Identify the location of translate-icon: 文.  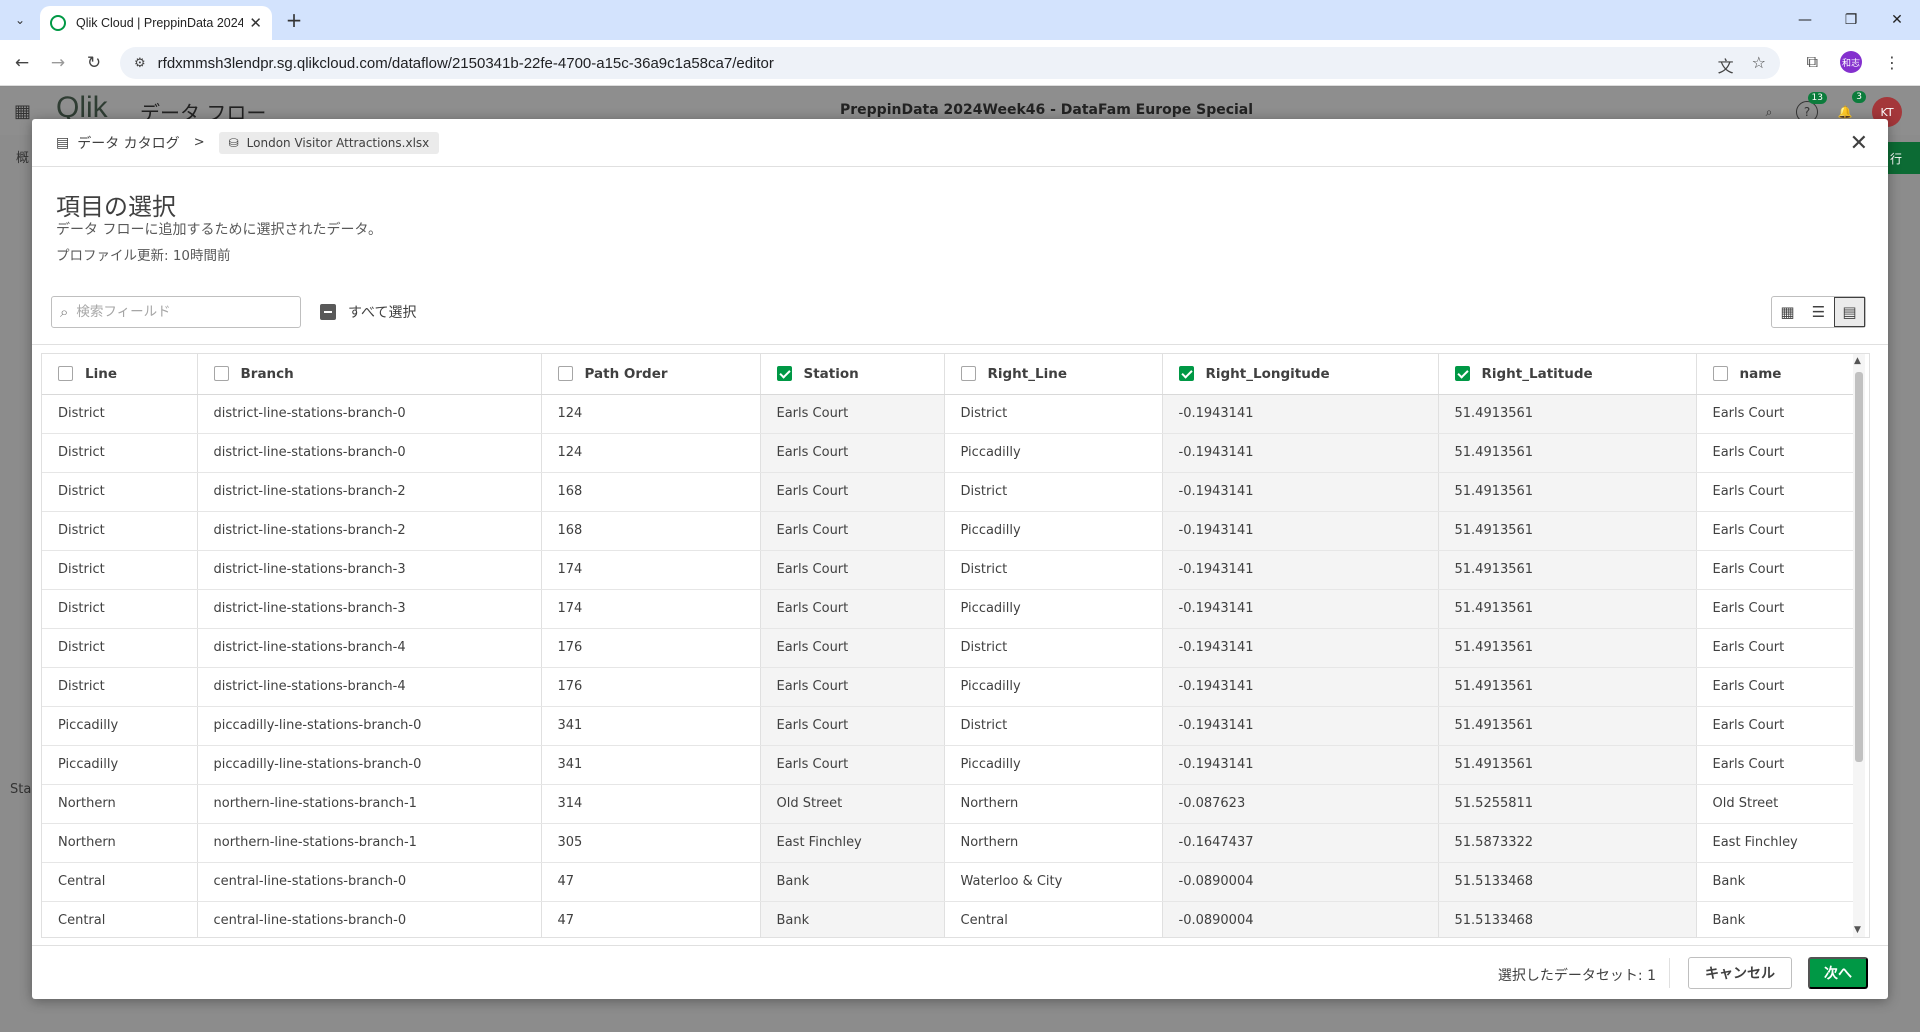
(1726, 65).